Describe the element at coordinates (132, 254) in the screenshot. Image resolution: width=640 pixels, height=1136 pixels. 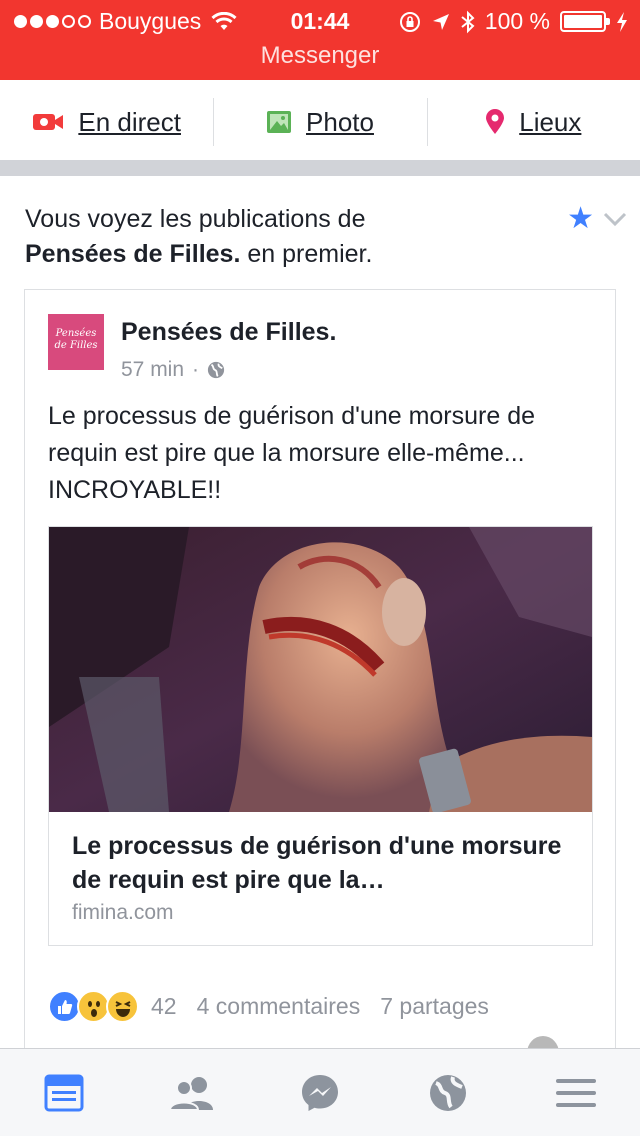
I see `see-first-page-name: Pensées de Filles.` at that location.